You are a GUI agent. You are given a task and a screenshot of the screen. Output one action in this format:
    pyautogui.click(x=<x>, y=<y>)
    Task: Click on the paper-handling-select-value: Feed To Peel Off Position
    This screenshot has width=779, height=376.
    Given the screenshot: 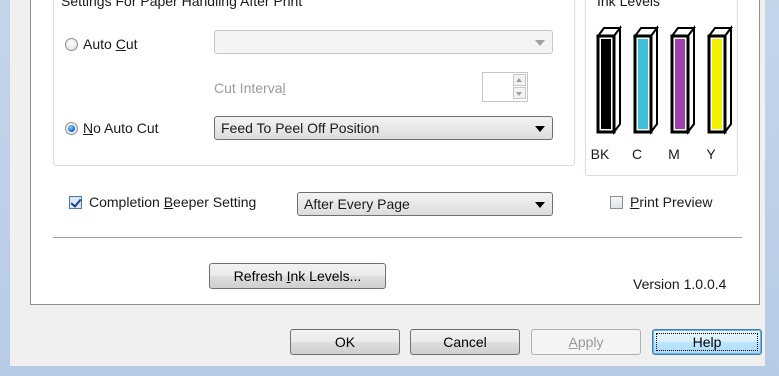 What is the action you would take?
    pyautogui.click(x=300, y=128)
    